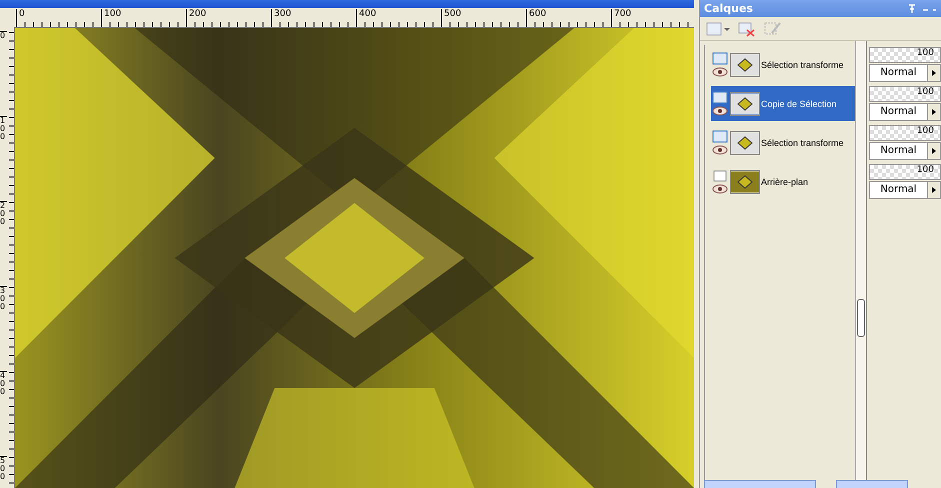 This screenshot has width=941, height=488. Describe the element at coordinates (747, 28) in the screenshot. I see `delete-layer-icon` at that location.